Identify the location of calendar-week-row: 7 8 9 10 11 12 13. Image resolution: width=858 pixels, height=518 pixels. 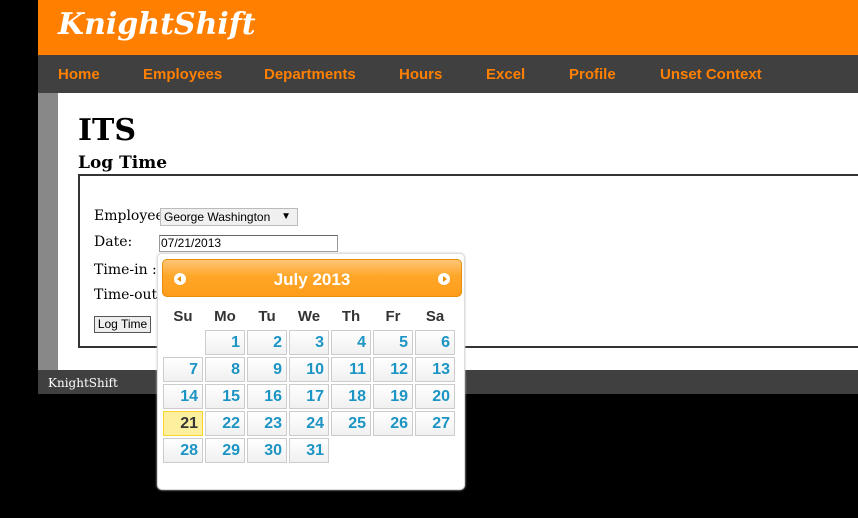
(309, 369).